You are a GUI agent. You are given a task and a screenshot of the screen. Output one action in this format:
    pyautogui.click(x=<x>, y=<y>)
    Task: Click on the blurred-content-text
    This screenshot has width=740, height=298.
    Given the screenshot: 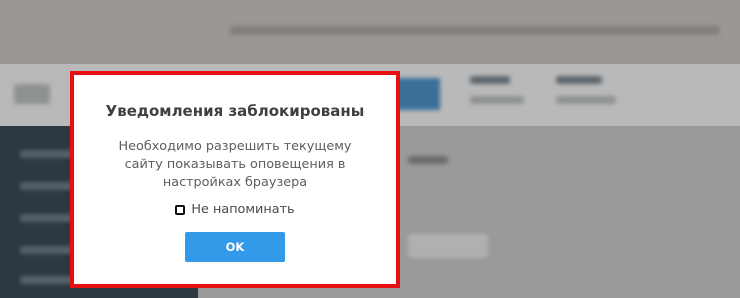 What is the action you would take?
    pyautogui.click(x=428, y=160)
    